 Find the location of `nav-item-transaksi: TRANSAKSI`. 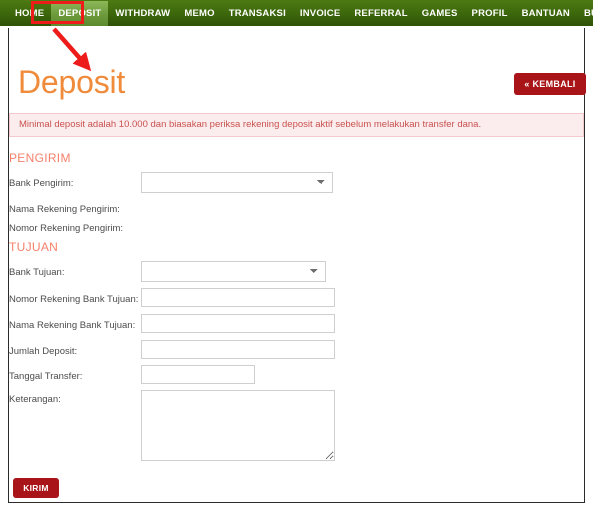

nav-item-transaksi: TRANSAKSI is located at coordinates (257, 13).